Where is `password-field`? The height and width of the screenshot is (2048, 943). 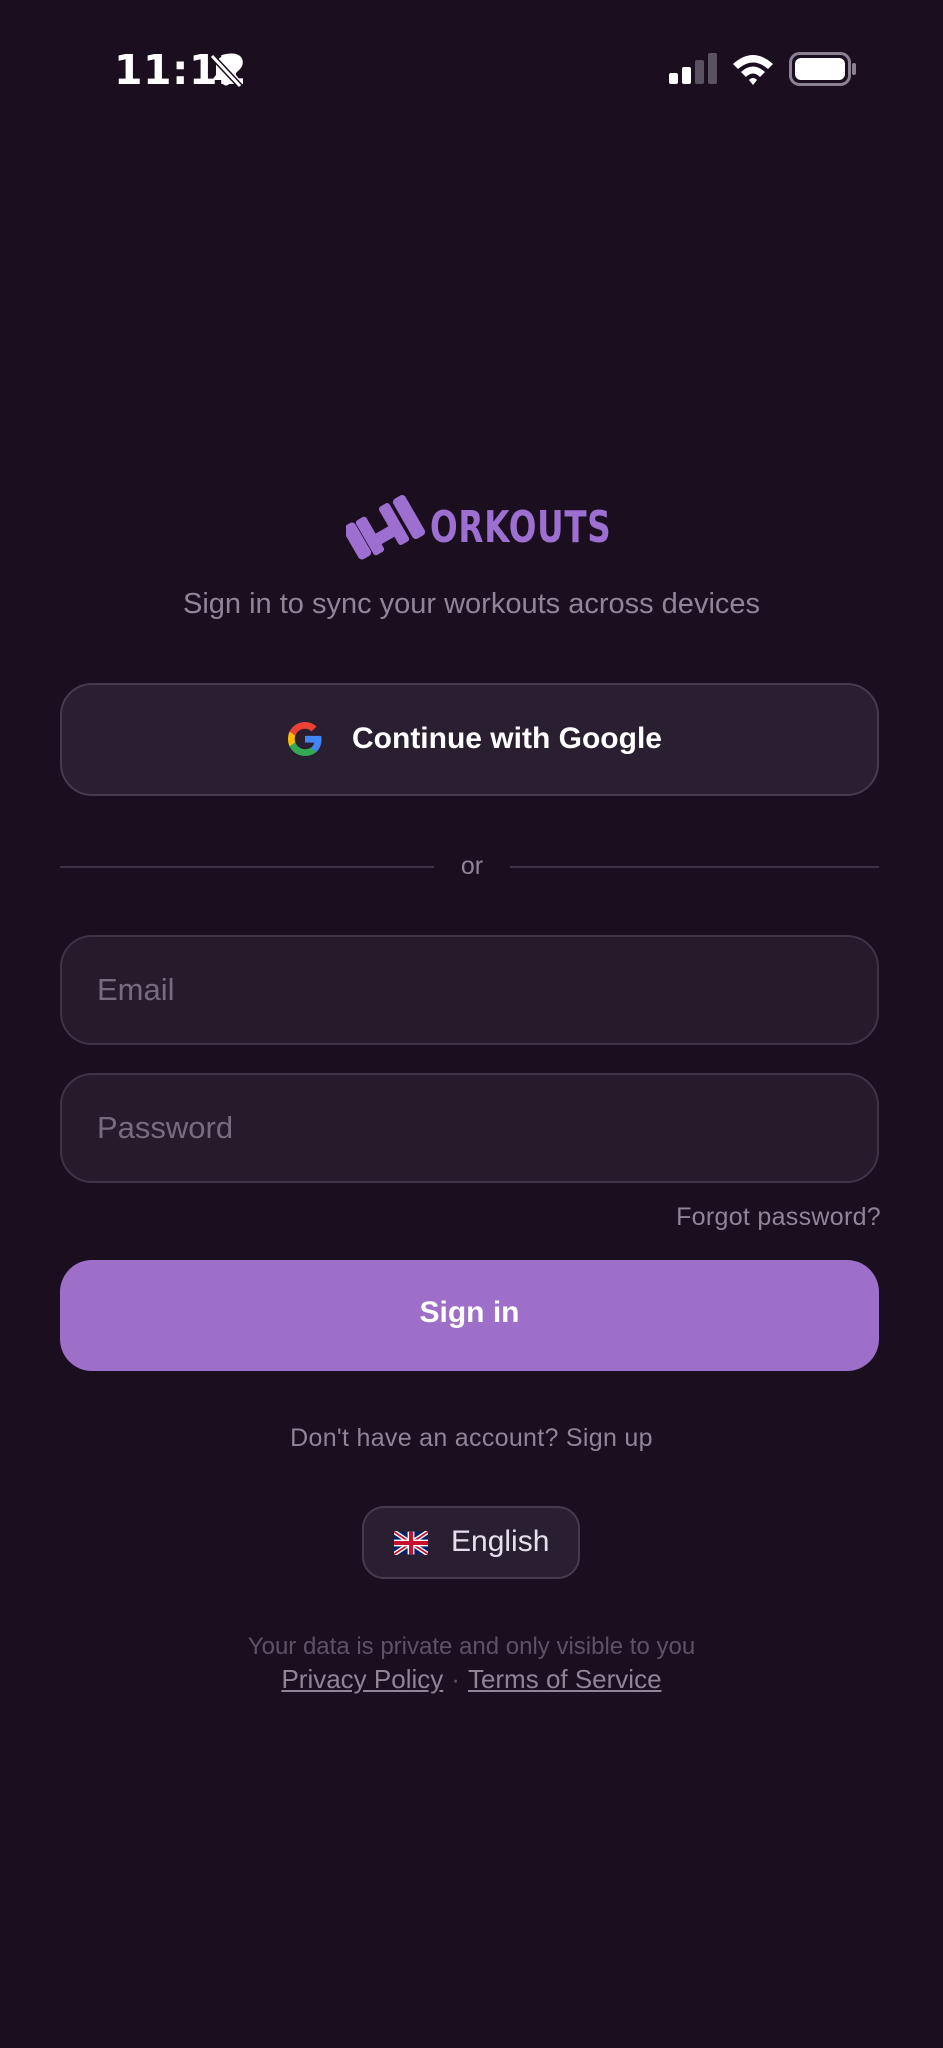
password-field is located at coordinates (469, 1128).